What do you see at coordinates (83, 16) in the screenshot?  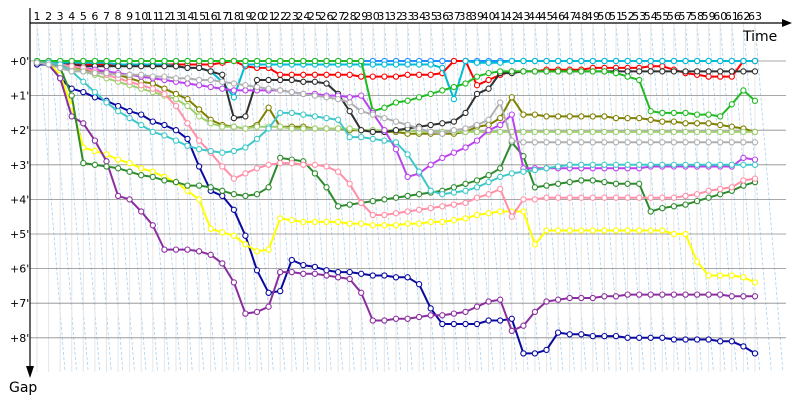 I see `x-tick-label: 5` at bounding box center [83, 16].